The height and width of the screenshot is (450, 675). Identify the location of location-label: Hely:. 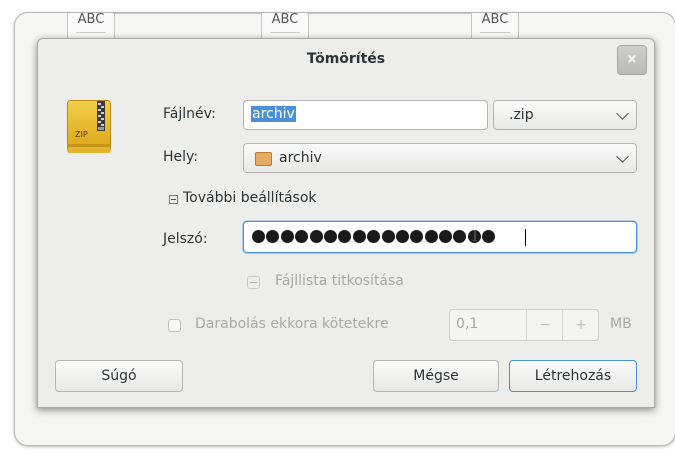
(181, 157).